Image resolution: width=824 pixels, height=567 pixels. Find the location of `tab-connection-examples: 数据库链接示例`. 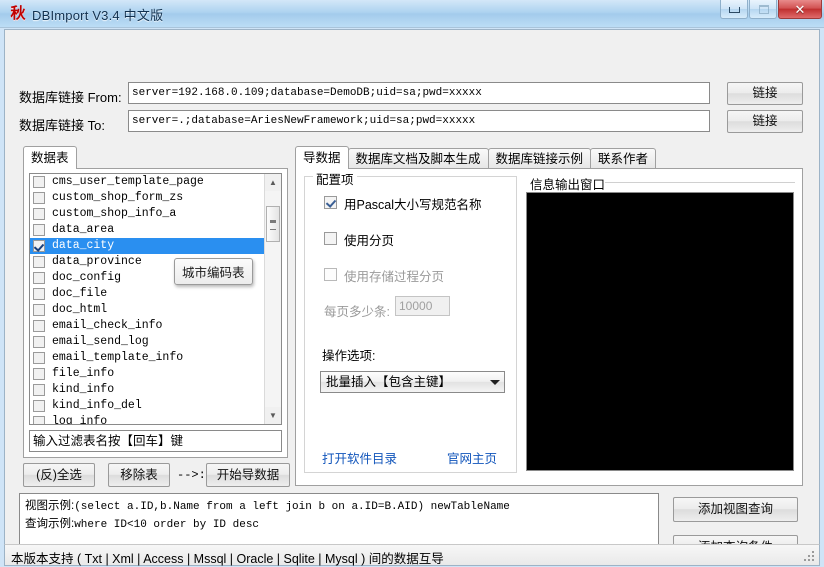

tab-connection-examples: 数据库链接示例 is located at coordinates (539, 158).